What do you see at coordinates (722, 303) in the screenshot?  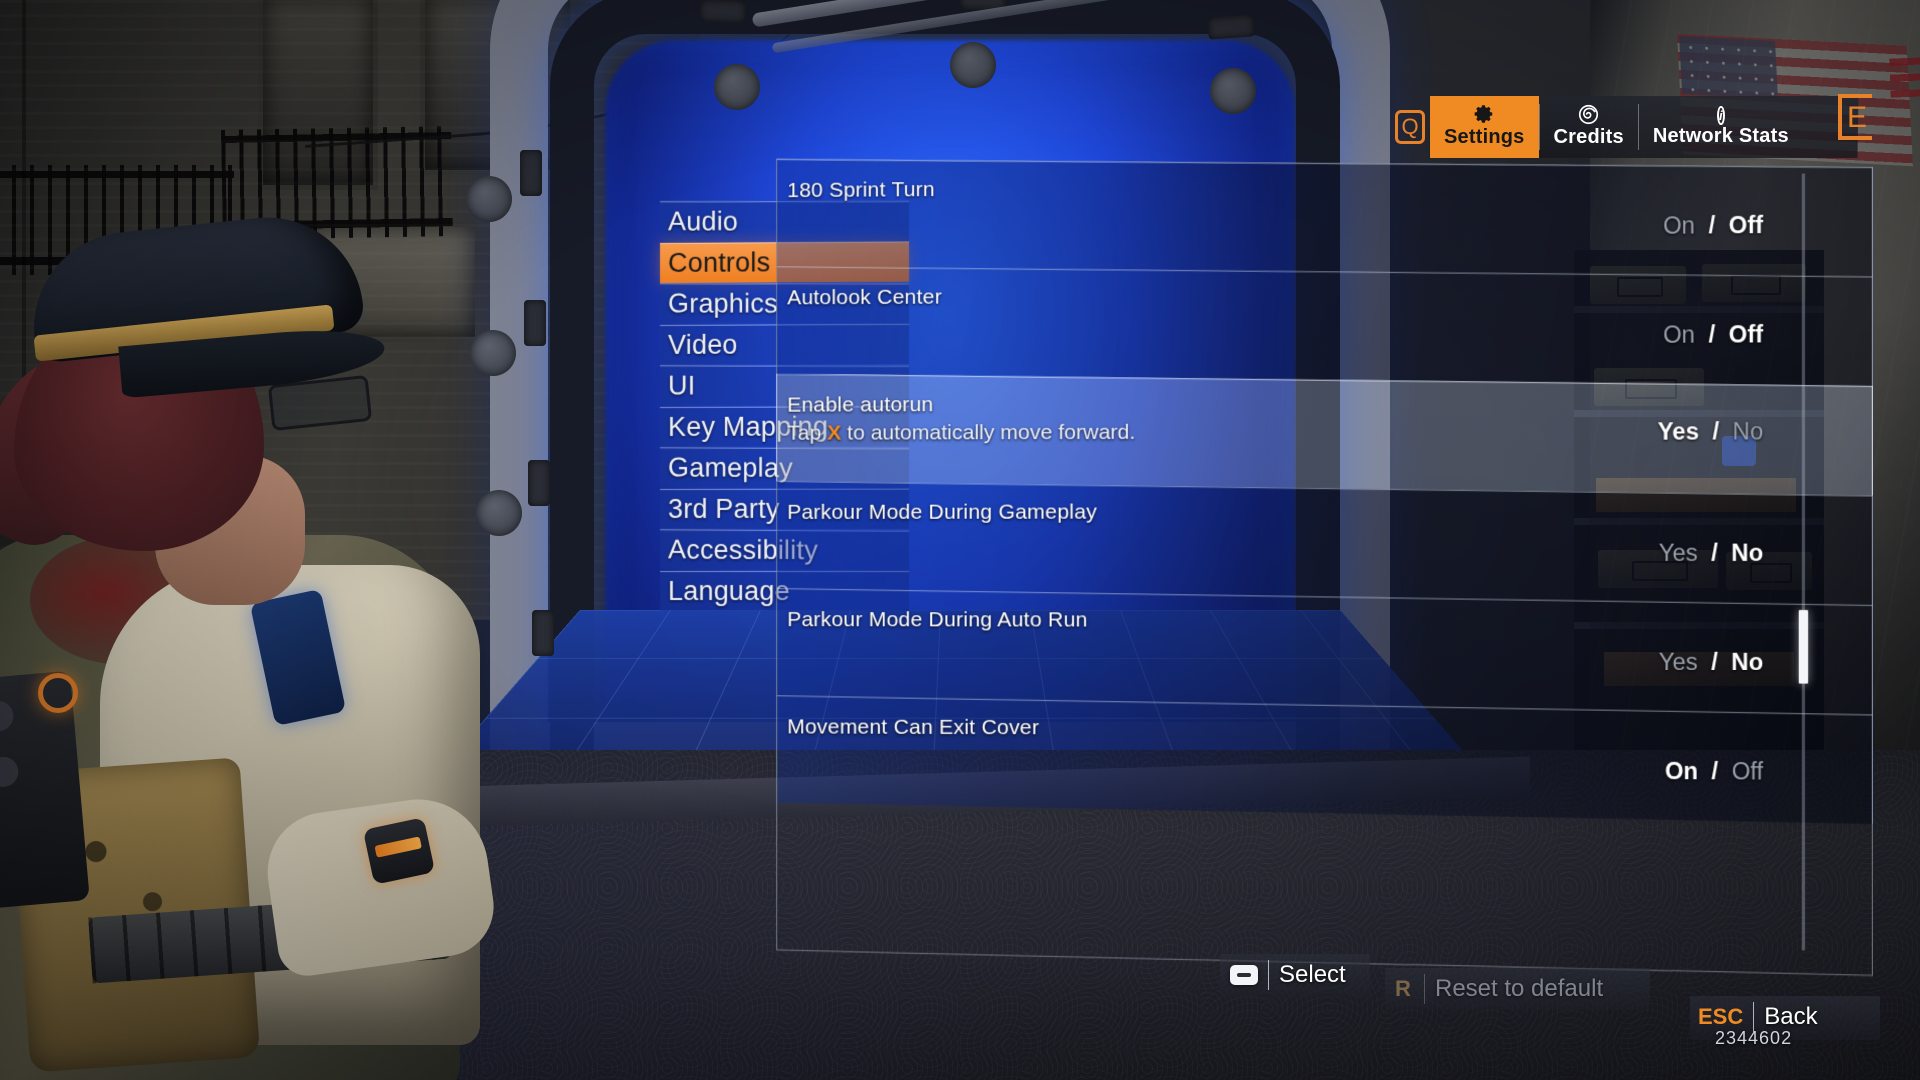 I see `sidebar-item-label: Graphics` at bounding box center [722, 303].